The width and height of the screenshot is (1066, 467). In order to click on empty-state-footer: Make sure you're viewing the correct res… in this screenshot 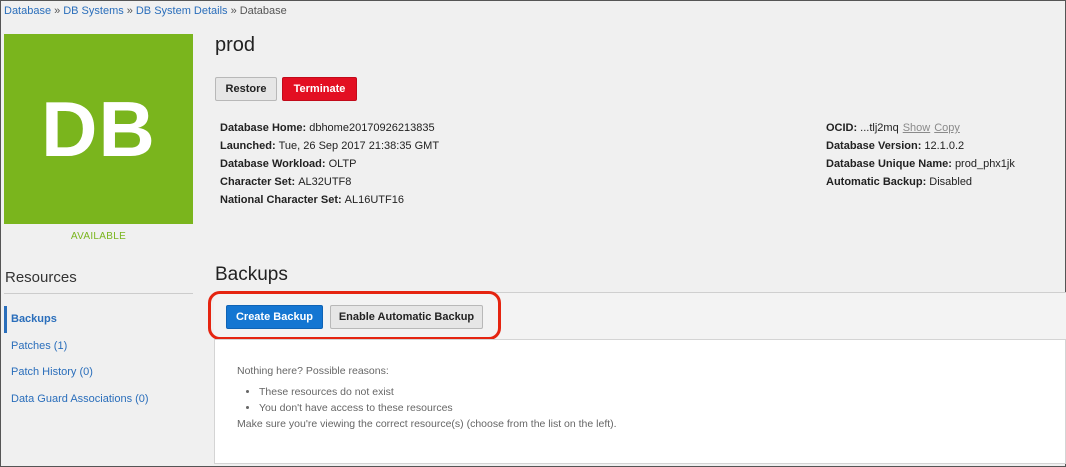, I will do `click(427, 424)`.